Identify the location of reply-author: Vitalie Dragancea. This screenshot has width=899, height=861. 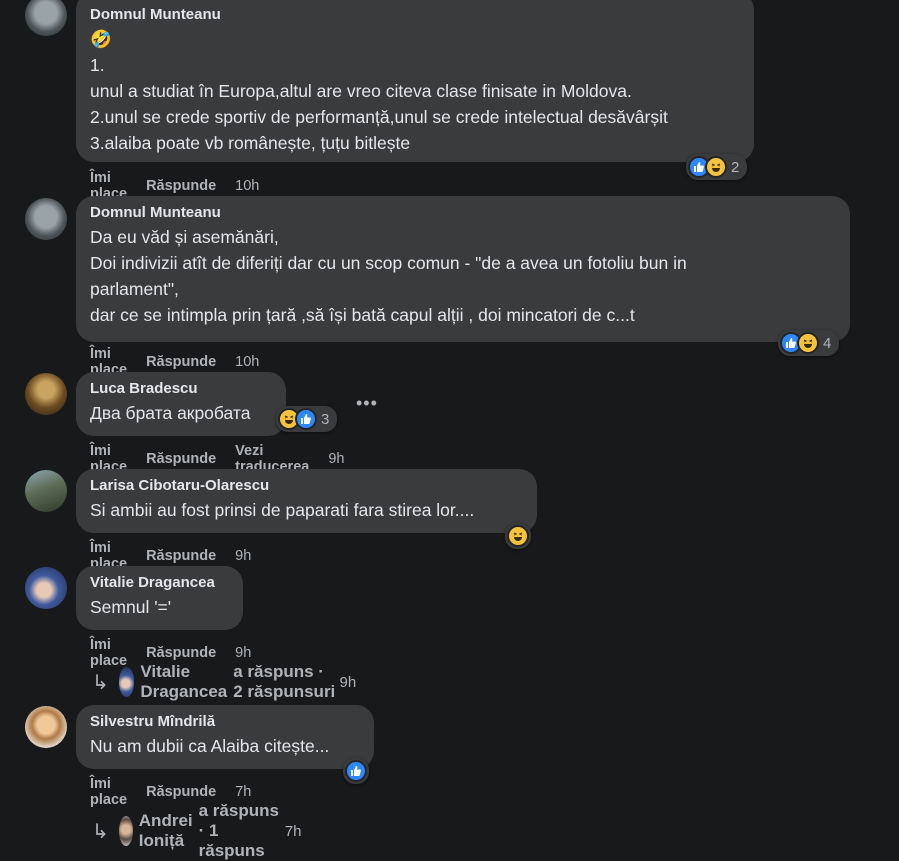
(184, 681).